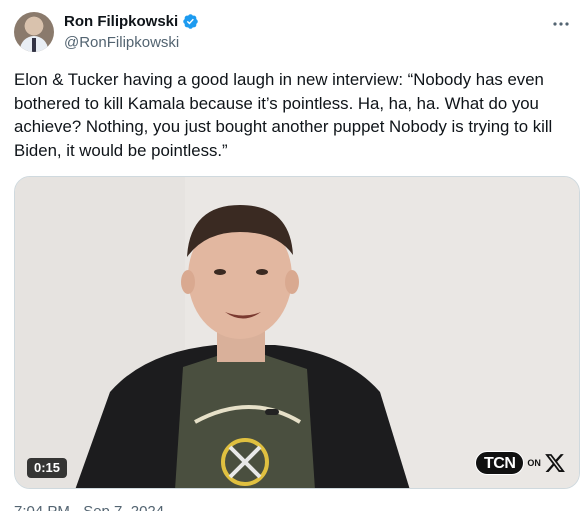  I want to click on tcn-watermark-logo: TCN ON, so click(520, 463).